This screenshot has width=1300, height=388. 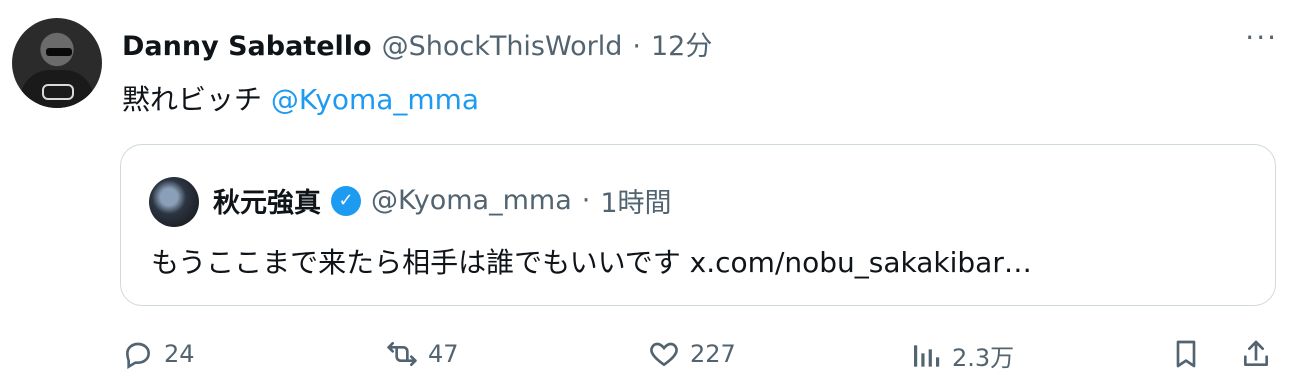 What do you see at coordinates (158, 354) in the screenshot?
I see `reply-button: 24` at bounding box center [158, 354].